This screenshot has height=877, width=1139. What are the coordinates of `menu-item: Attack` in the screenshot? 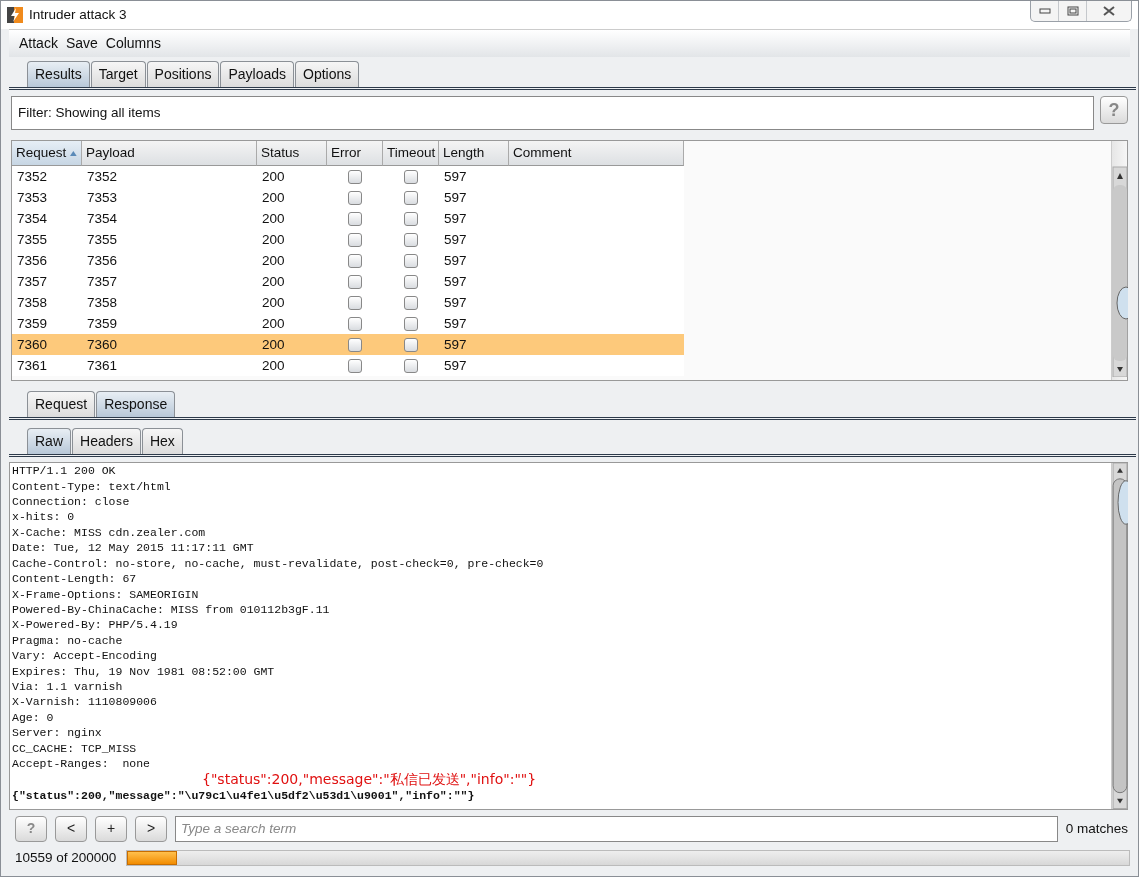 It's located at (38, 43).